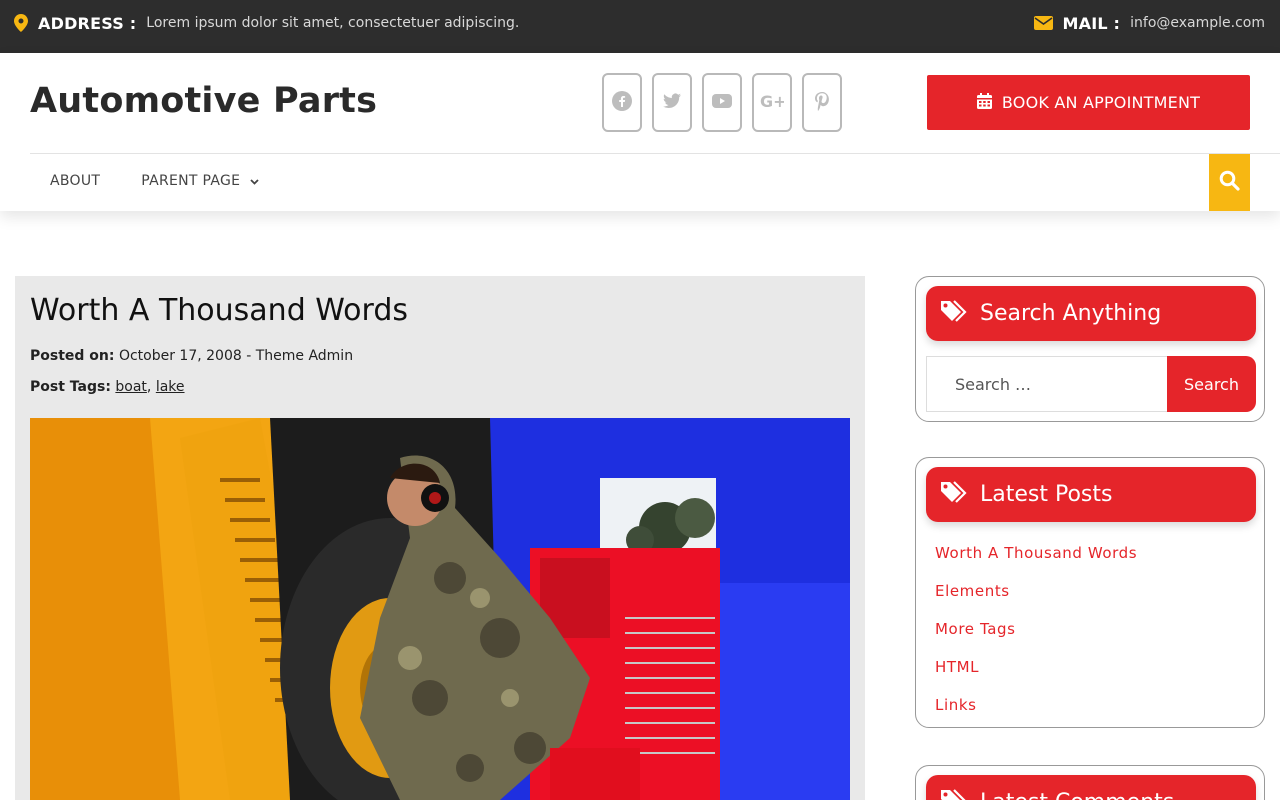 The image size is (1280, 800). Describe the element at coordinates (1036, 601) in the screenshot. I see `latest-post-link: Elements` at that location.